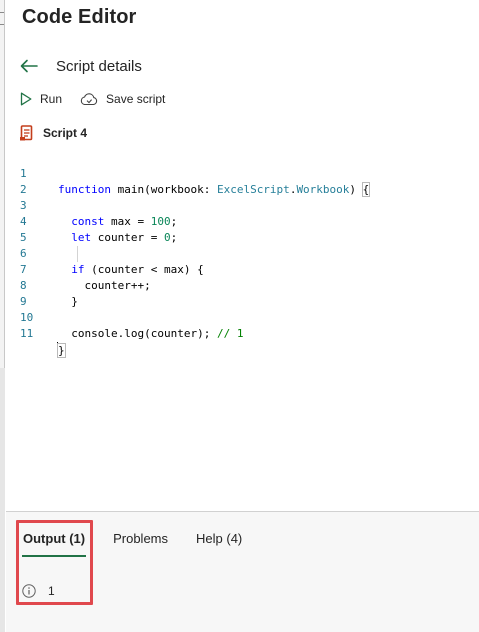 The height and width of the screenshot is (632, 479). Describe the element at coordinates (79, 17) in the screenshot. I see `page-title: Code Editor` at that location.